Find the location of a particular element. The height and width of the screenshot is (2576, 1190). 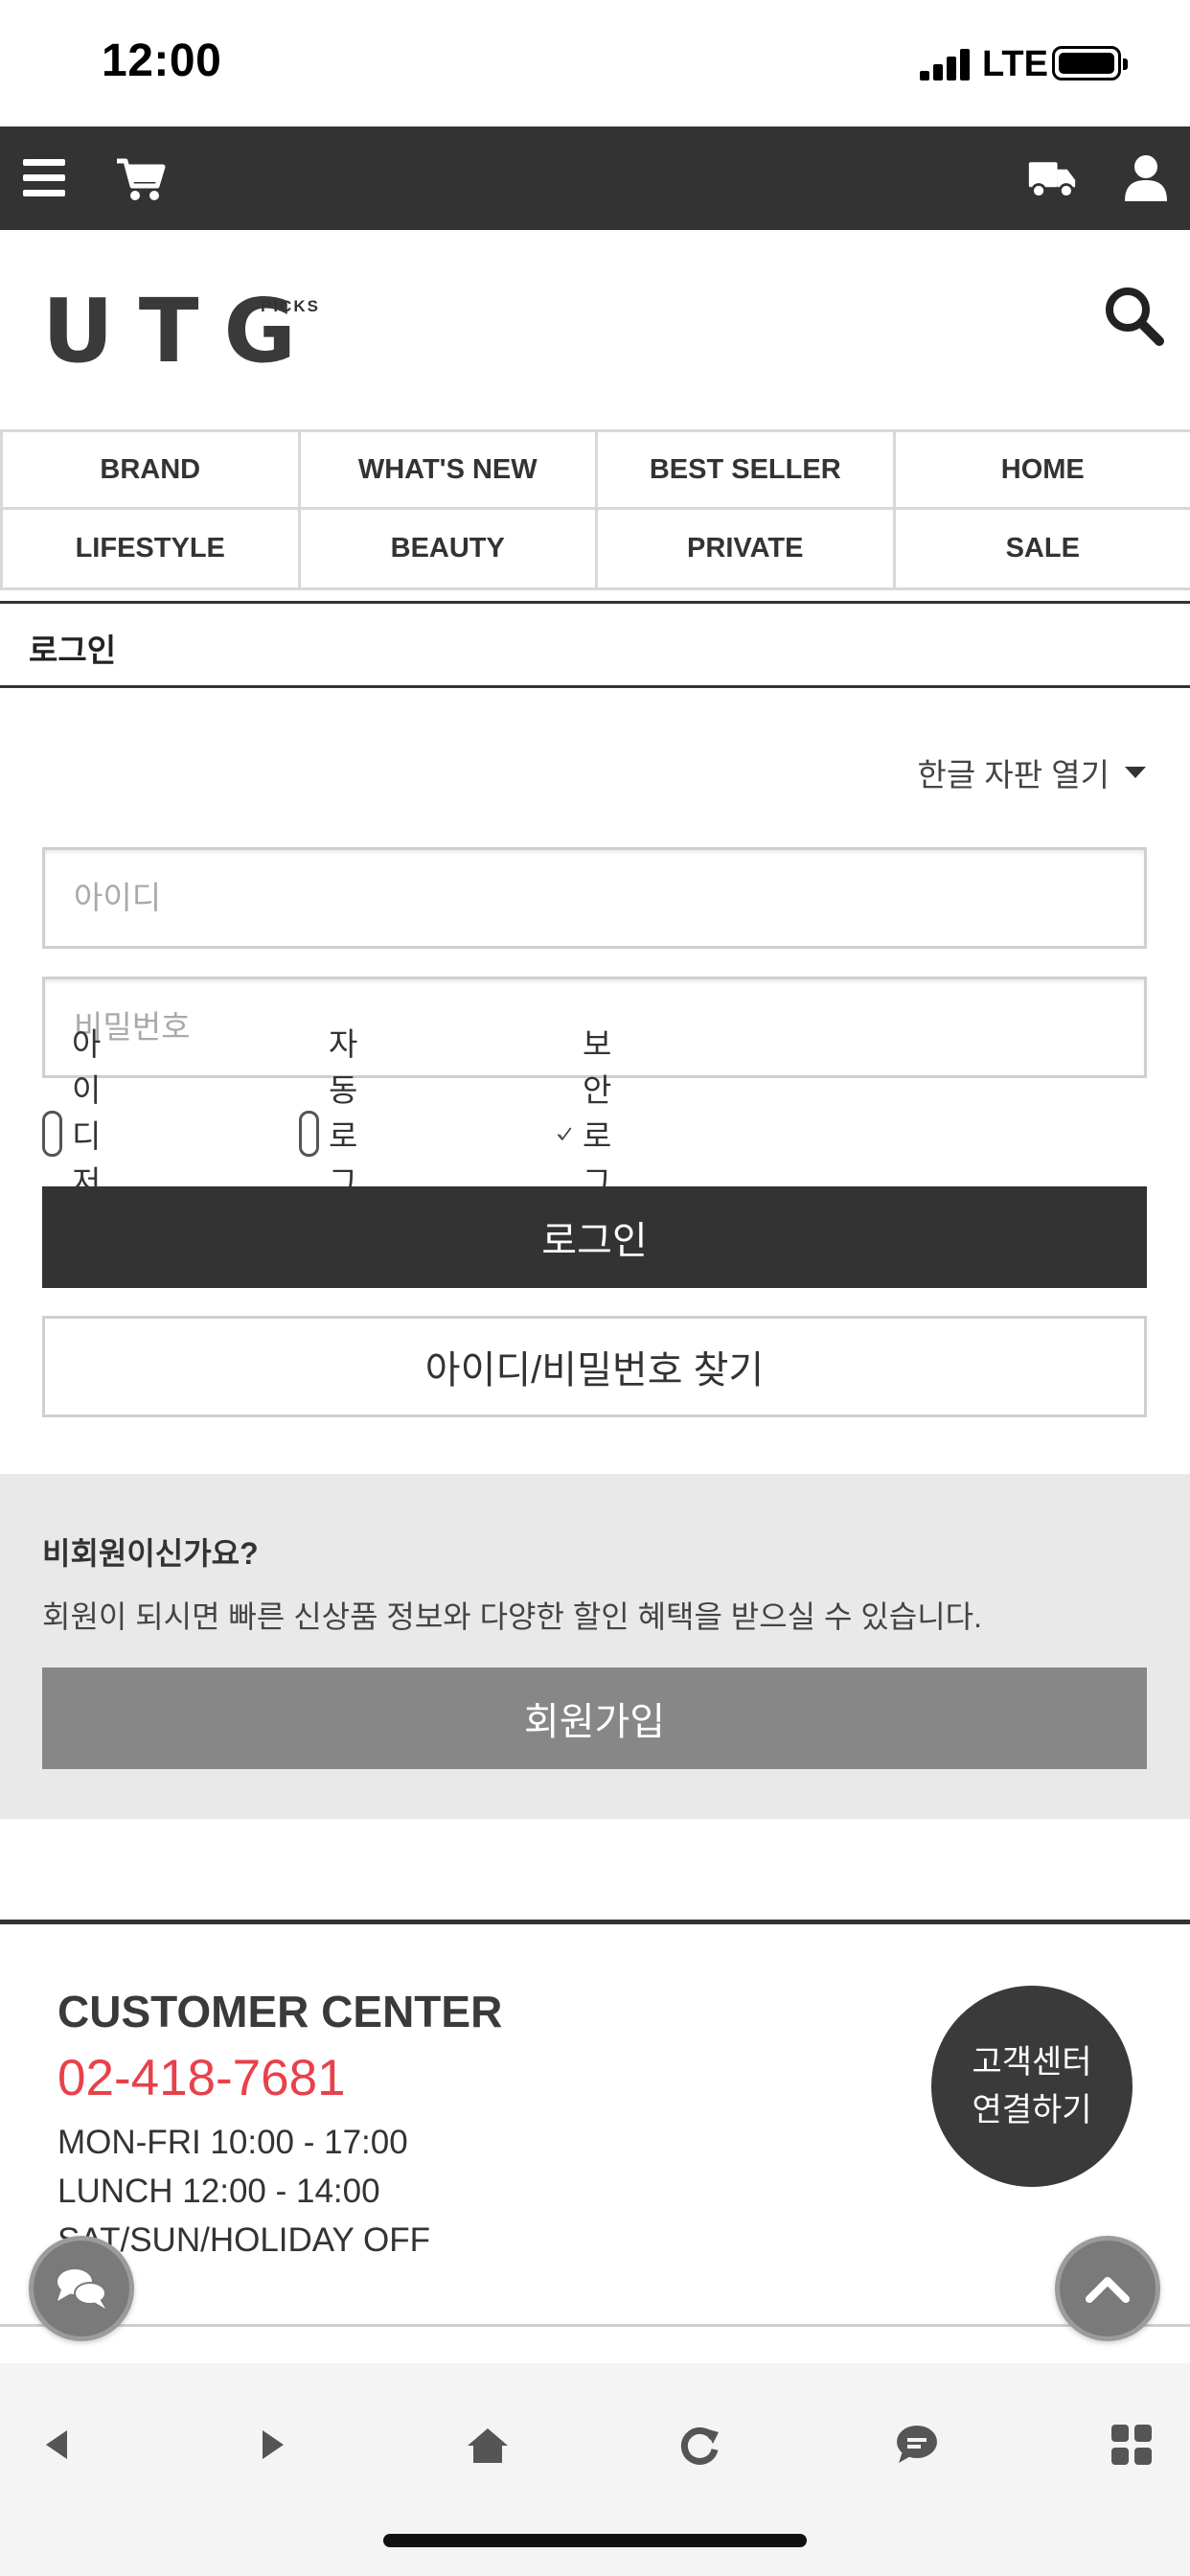

logo-text: UTG is located at coordinates (182, 331).